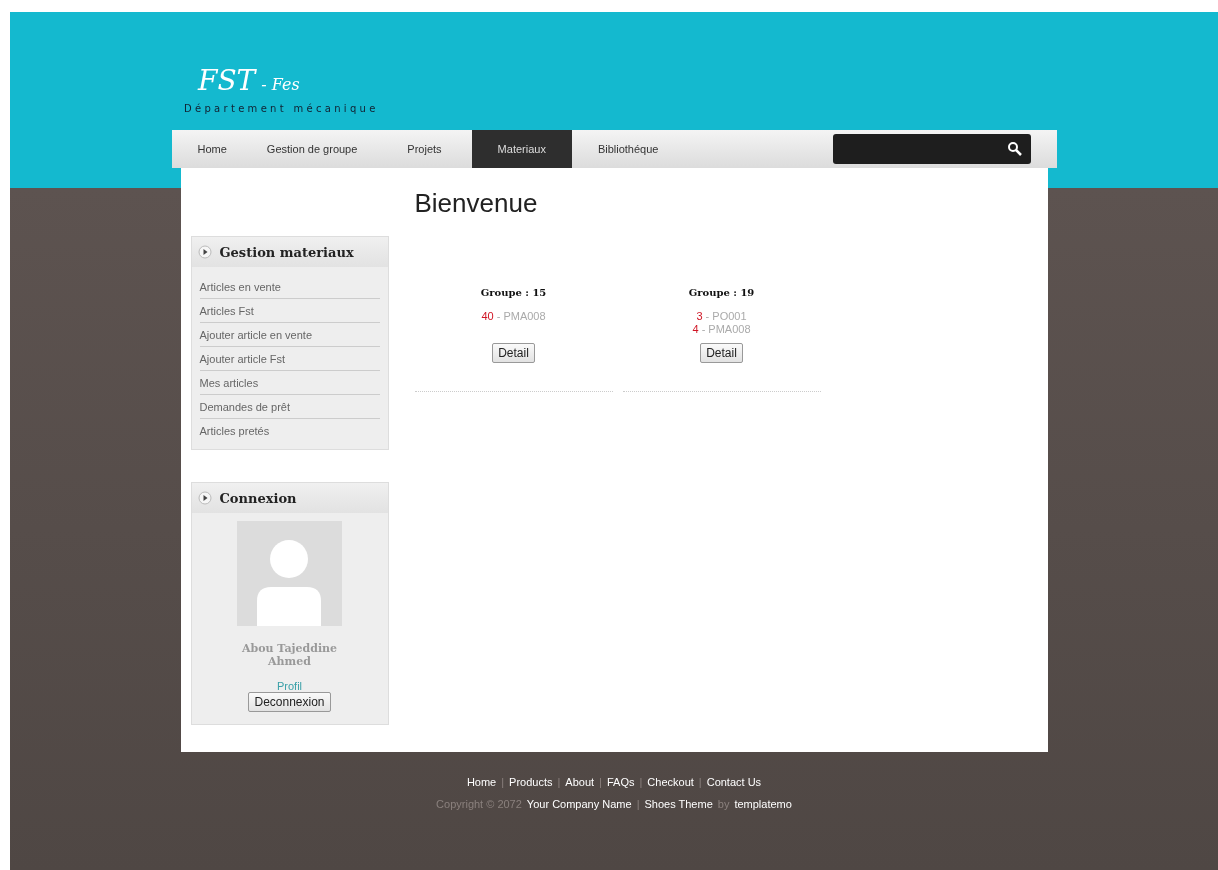 This screenshot has width=1218, height=870. Describe the element at coordinates (289, 407) in the screenshot. I see `sidebar-link: Demandes de prêt` at that location.